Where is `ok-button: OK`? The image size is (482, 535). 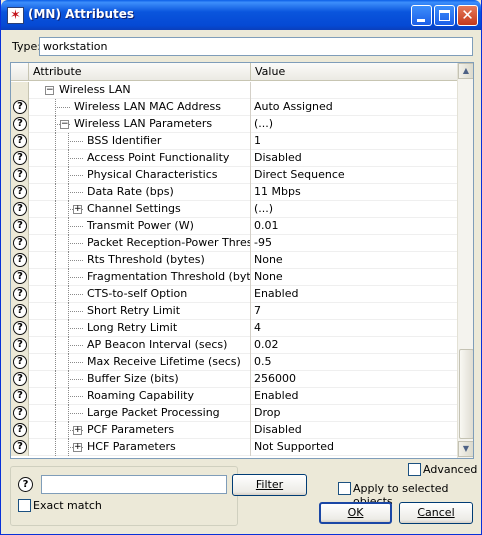 ok-button: OK is located at coordinates (355, 513).